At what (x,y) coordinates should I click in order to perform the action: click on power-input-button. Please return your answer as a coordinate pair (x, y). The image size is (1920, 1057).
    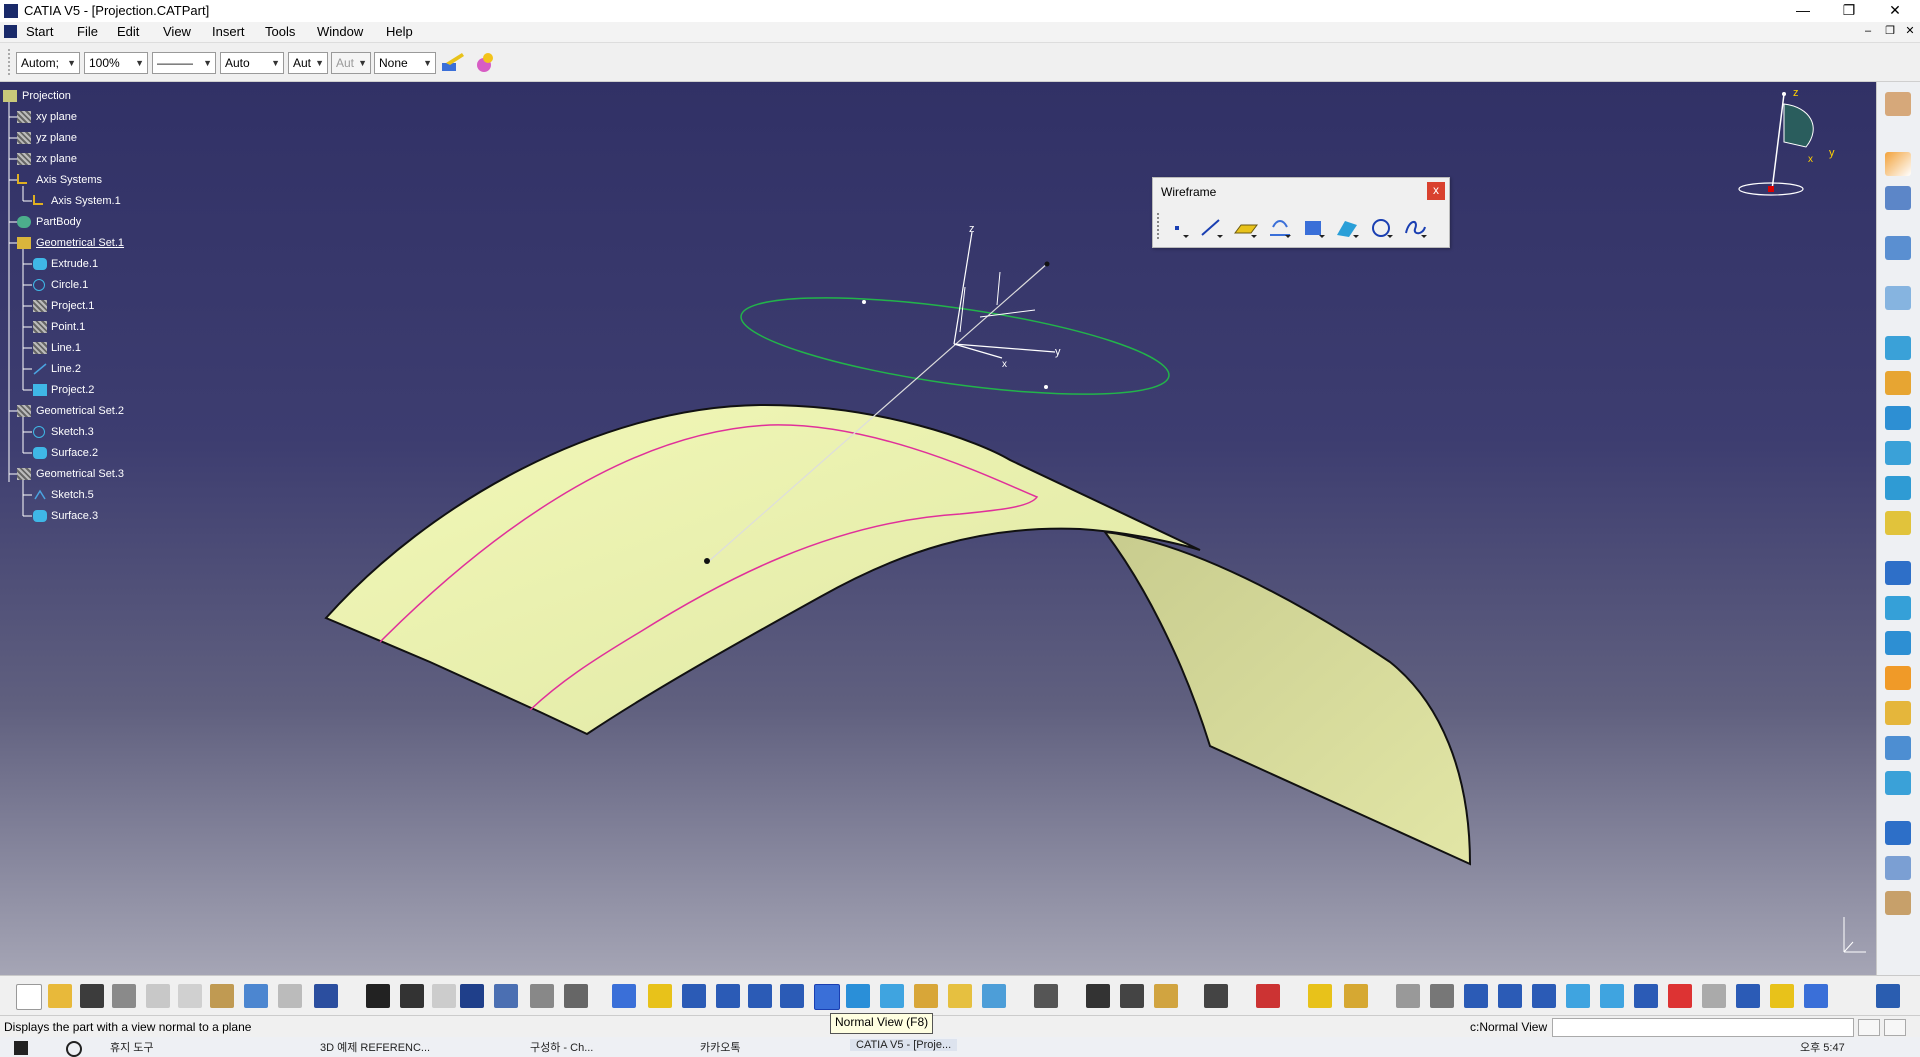
    Looking at the image, I should click on (1869, 1027).